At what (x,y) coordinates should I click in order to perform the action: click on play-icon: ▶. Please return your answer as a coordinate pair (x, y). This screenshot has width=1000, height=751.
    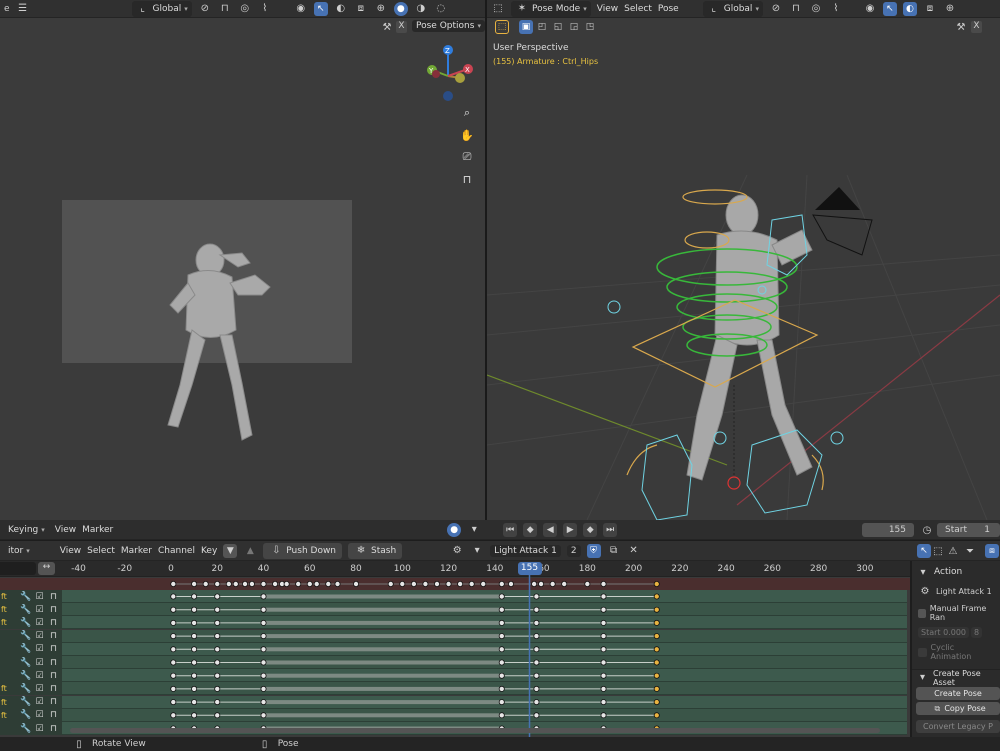
    Looking at the image, I should click on (570, 529).